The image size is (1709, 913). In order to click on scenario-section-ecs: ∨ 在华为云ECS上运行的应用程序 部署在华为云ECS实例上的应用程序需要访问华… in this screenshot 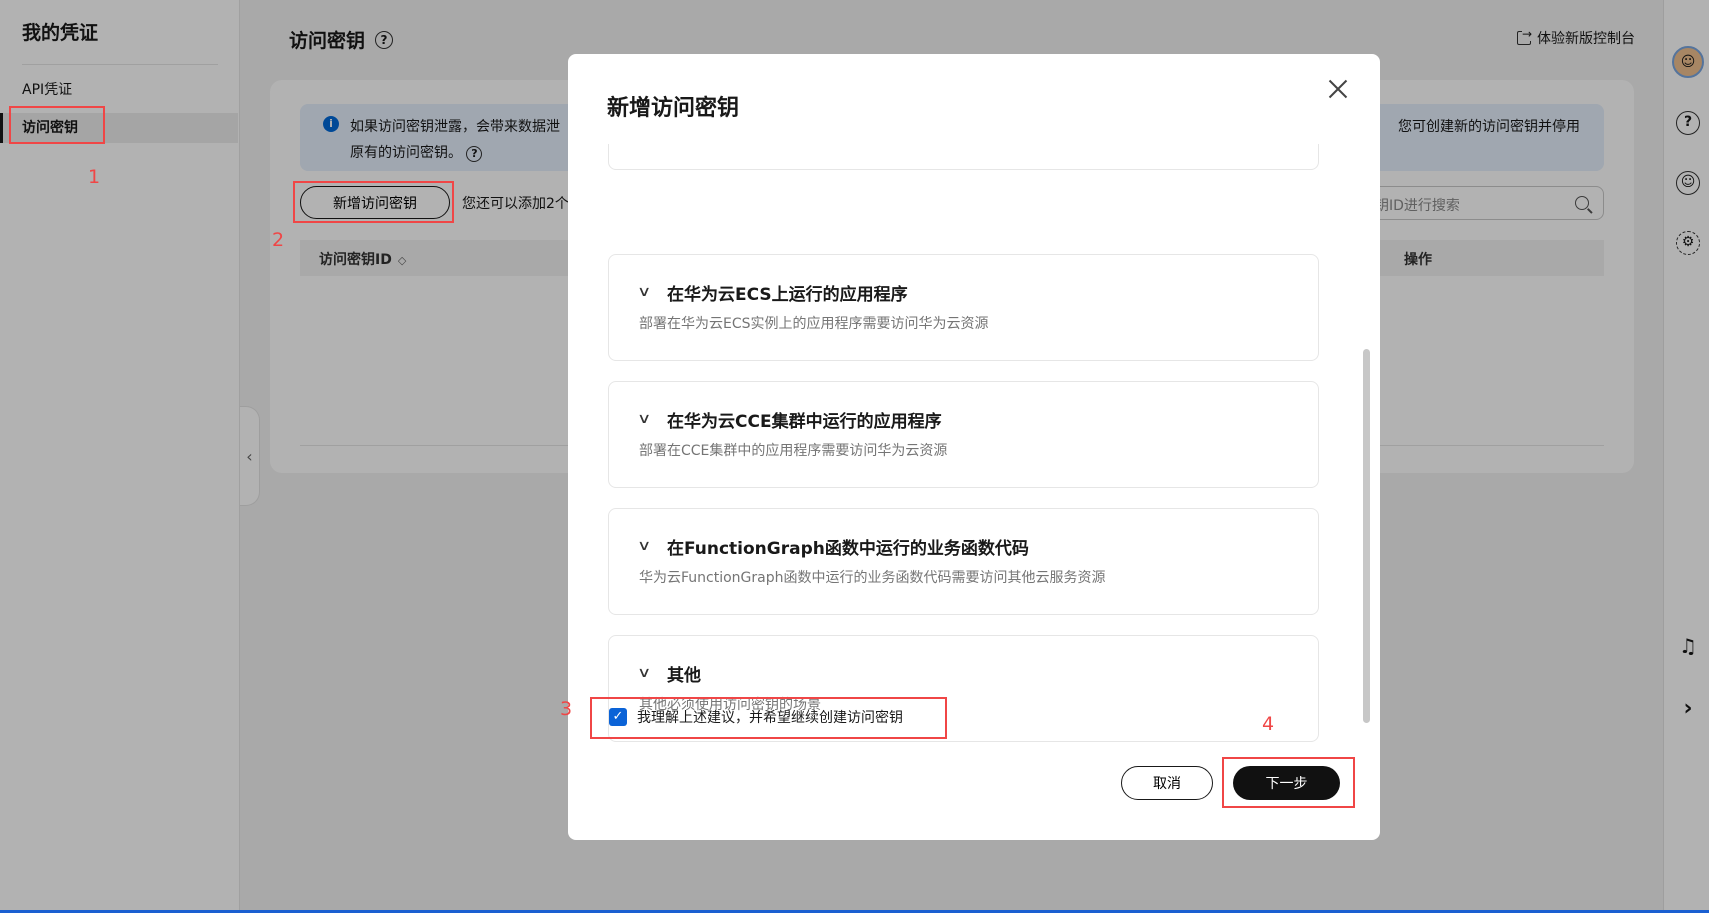, I will do `click(963, 307)`.